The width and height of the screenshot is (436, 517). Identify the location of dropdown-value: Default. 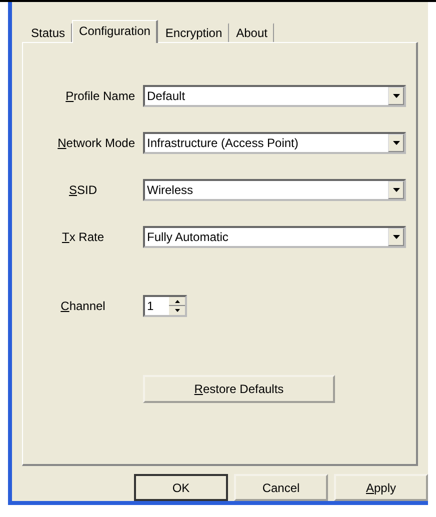
(166, 96).